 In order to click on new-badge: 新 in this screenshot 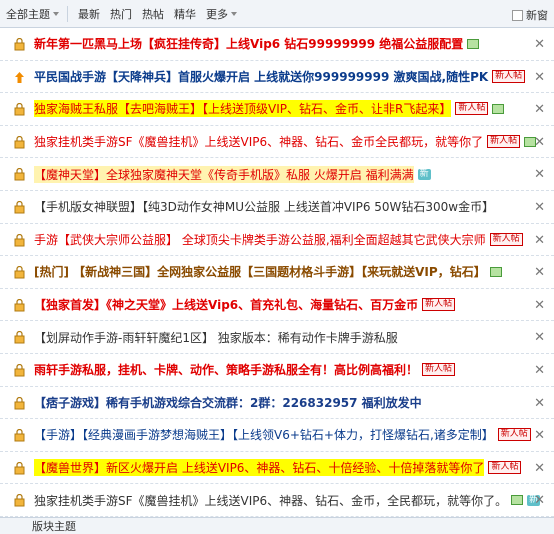, I will do `click(424, 174)`.